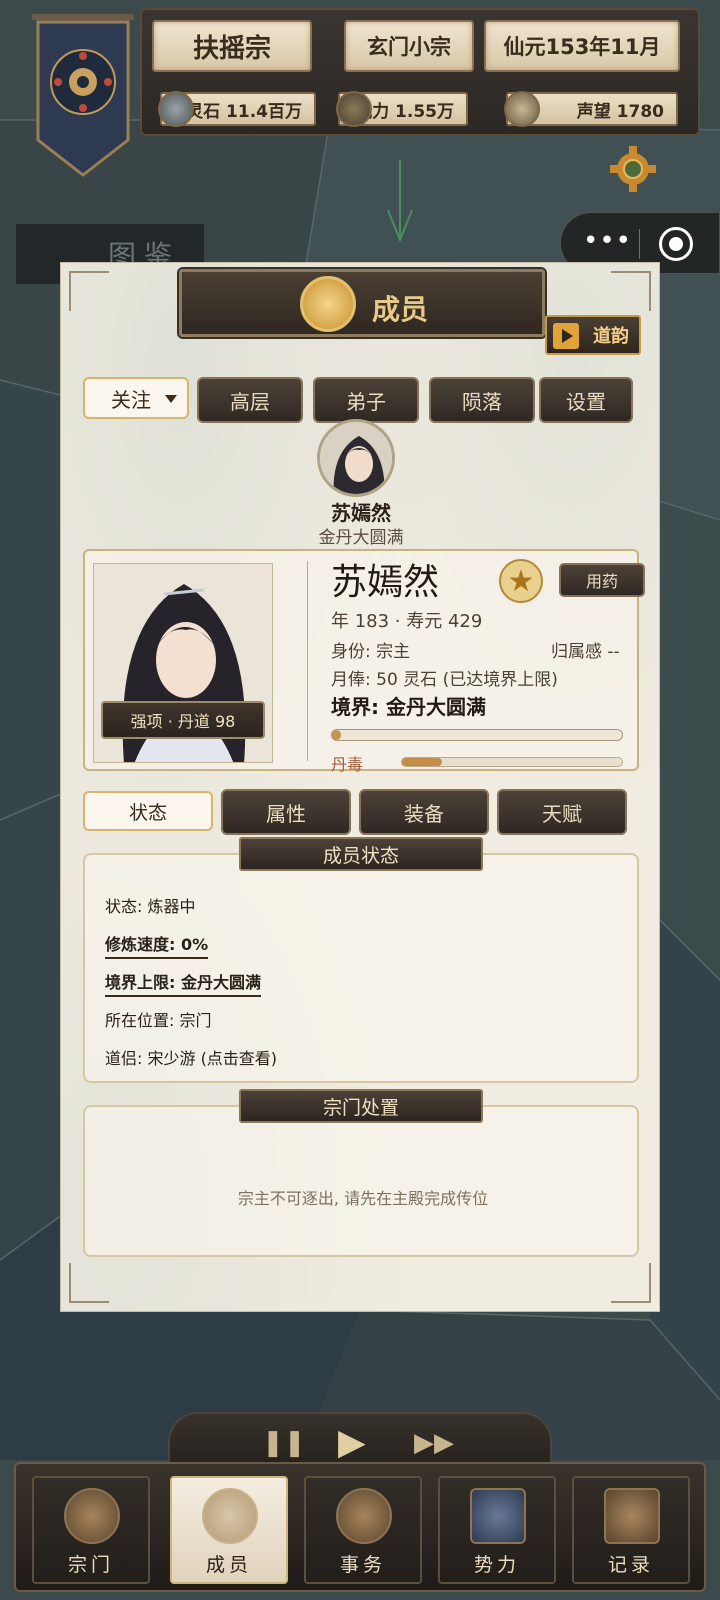  Describe the element at coordinates (183, 720) in the screenshot. I see `strength-tag: 强项 · 丹道 98` at that location.